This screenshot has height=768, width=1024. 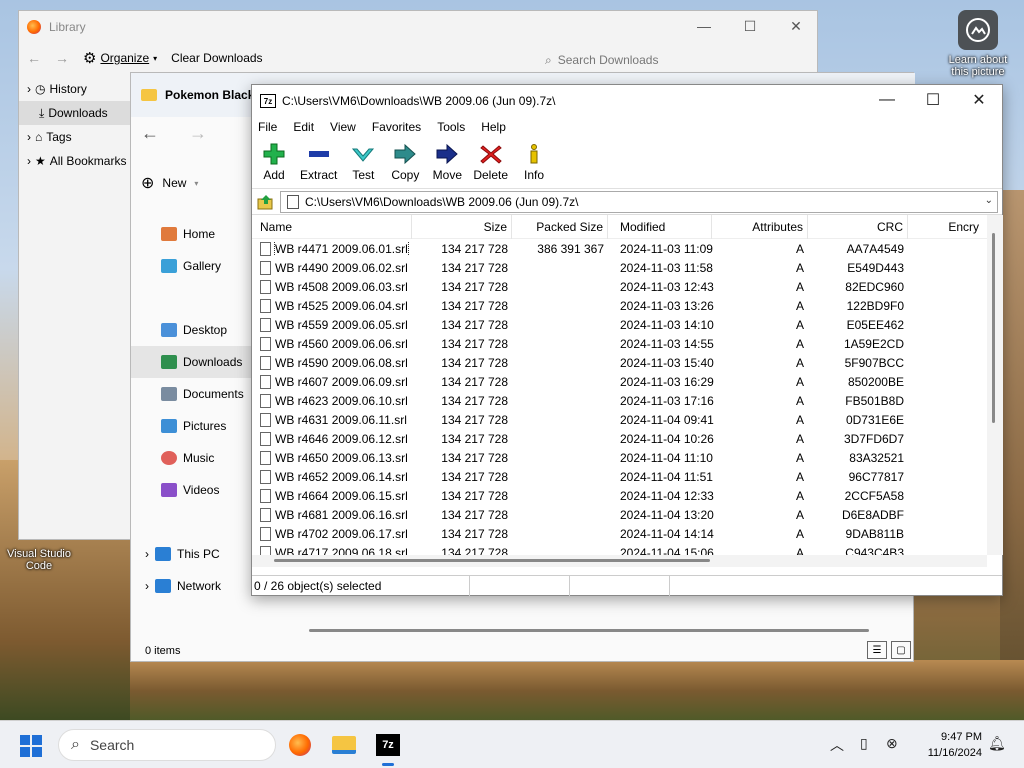 I want to click on sidebar-item-downloads: Downloads, so click(x=191, y=362).